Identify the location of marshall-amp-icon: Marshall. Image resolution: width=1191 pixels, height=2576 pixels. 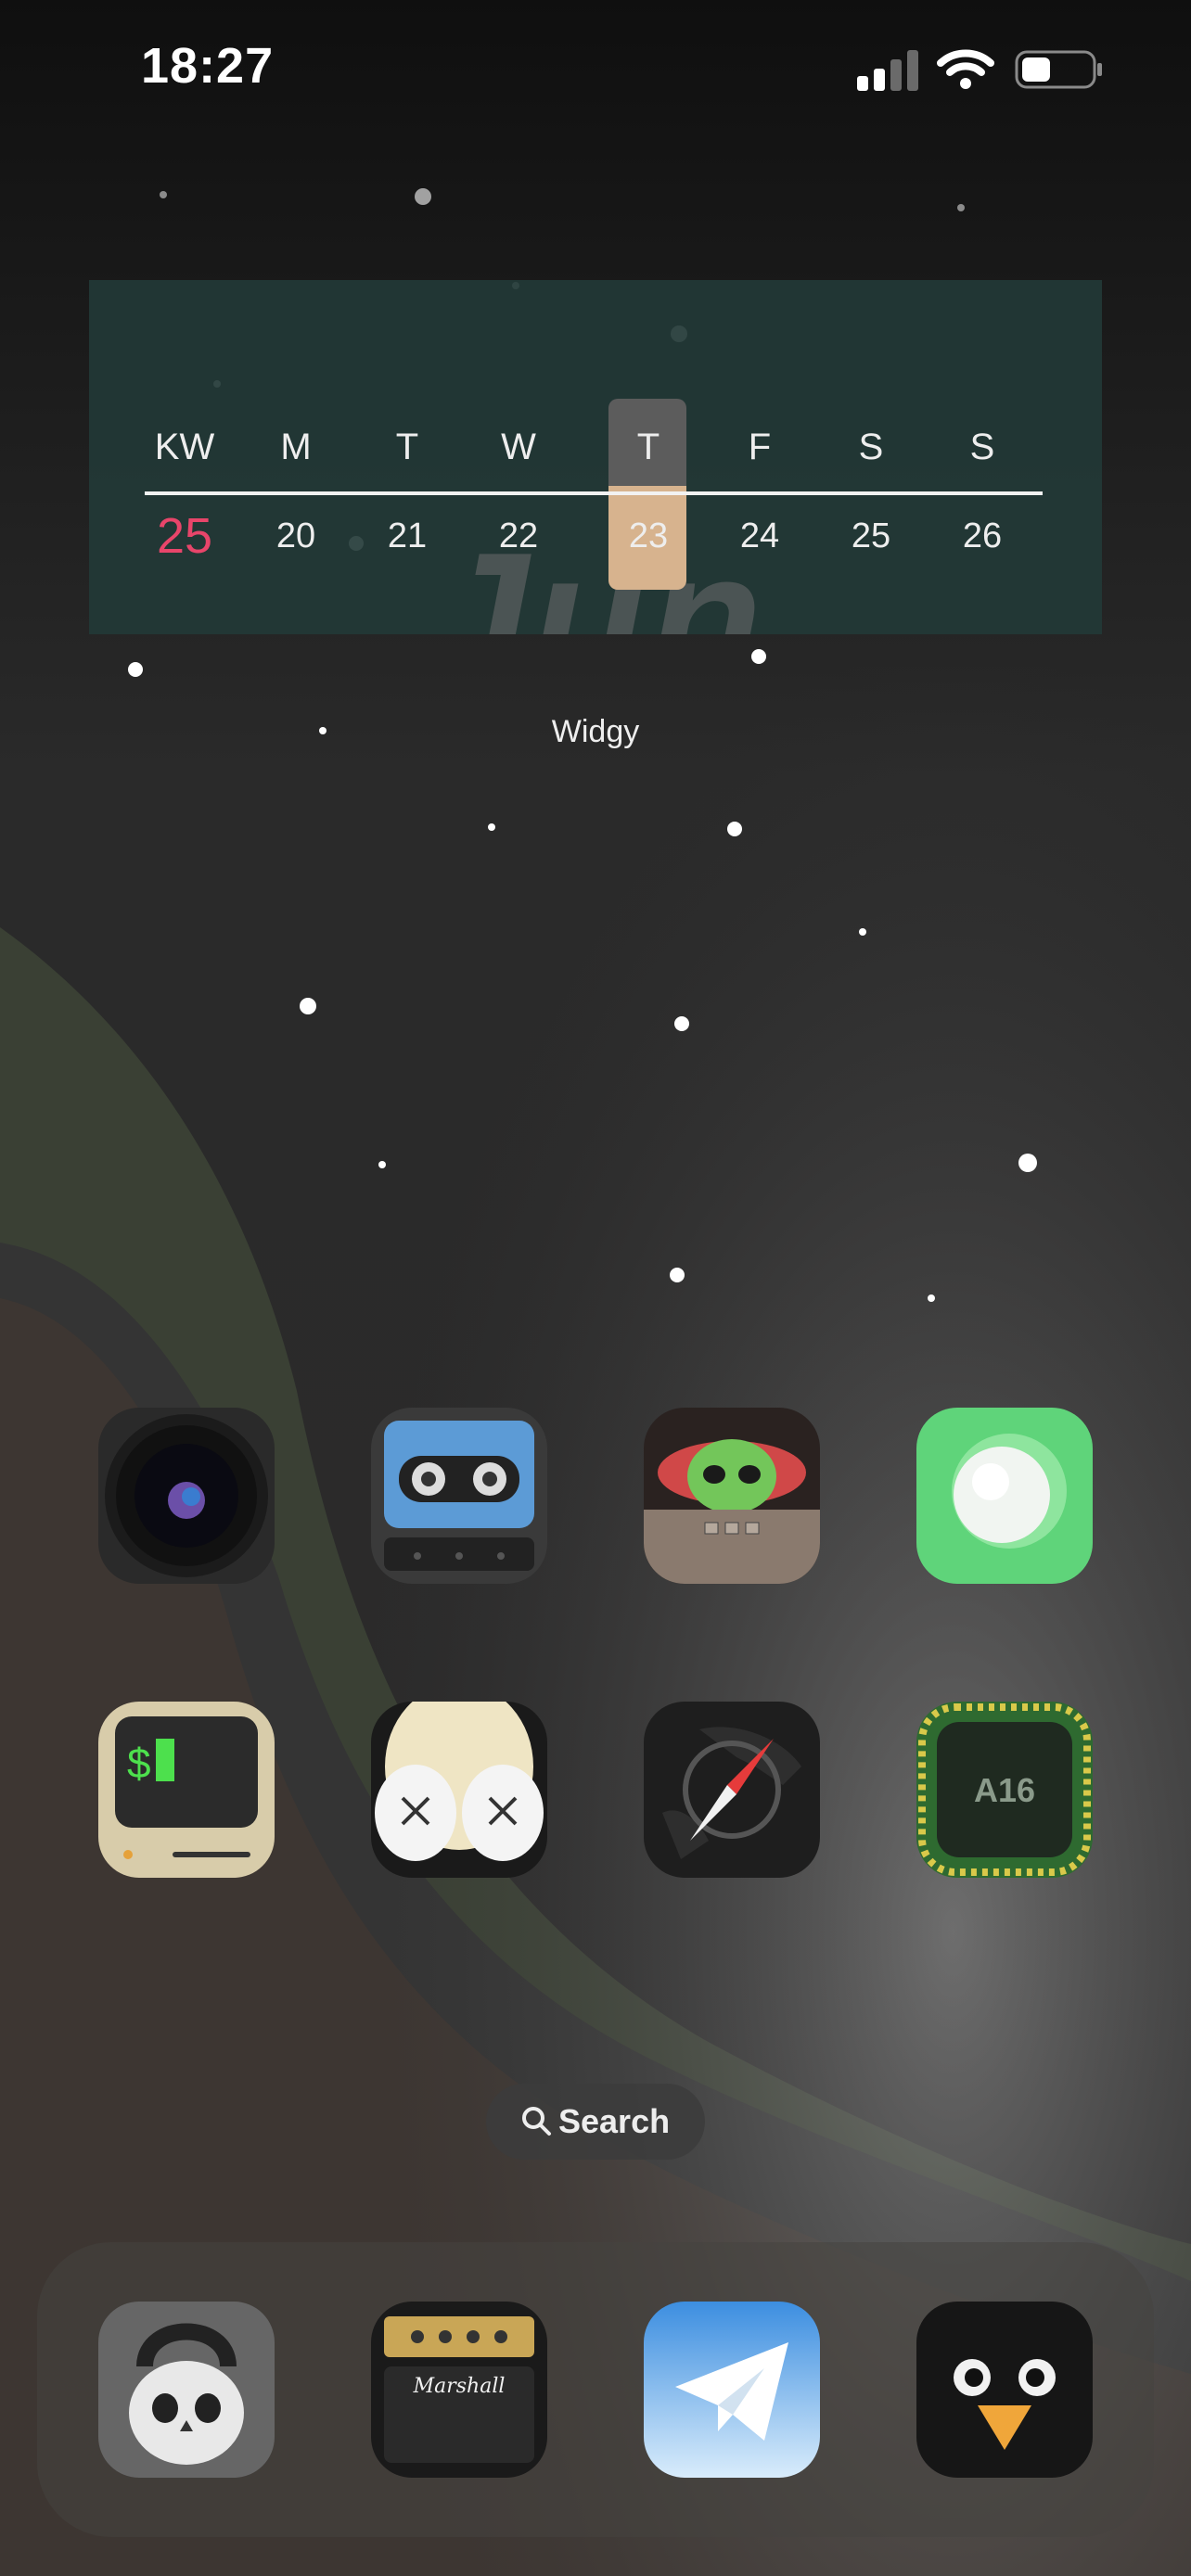
(459, 2390).